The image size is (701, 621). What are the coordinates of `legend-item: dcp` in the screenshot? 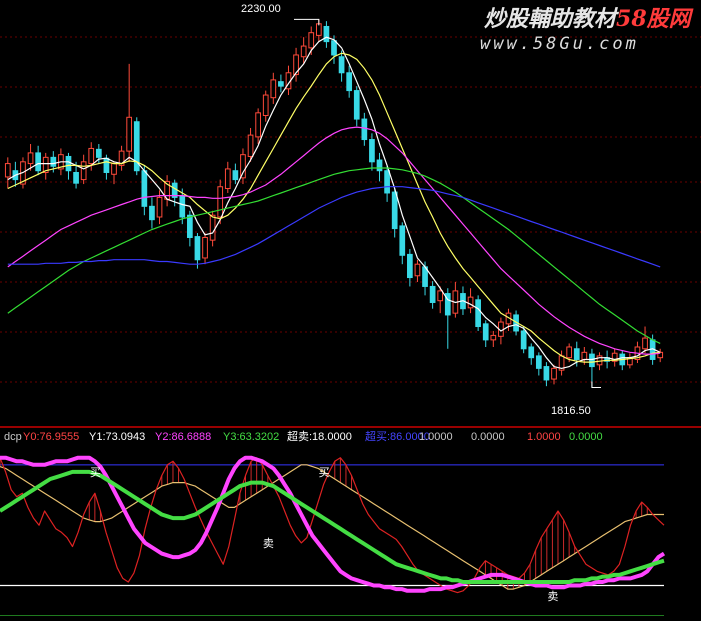 It's located at (13, 437).